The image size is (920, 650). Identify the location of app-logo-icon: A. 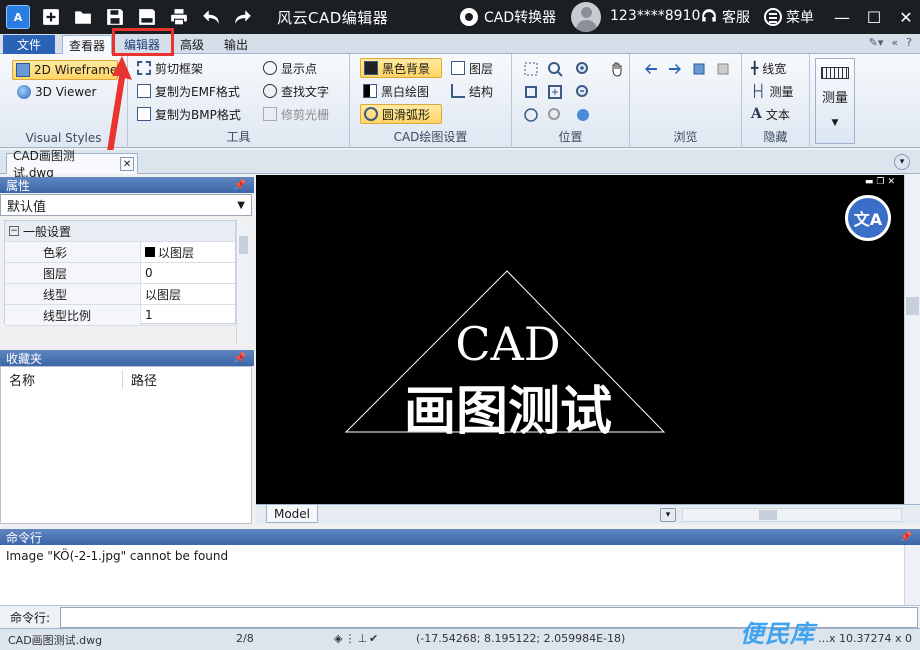
(18, 17).